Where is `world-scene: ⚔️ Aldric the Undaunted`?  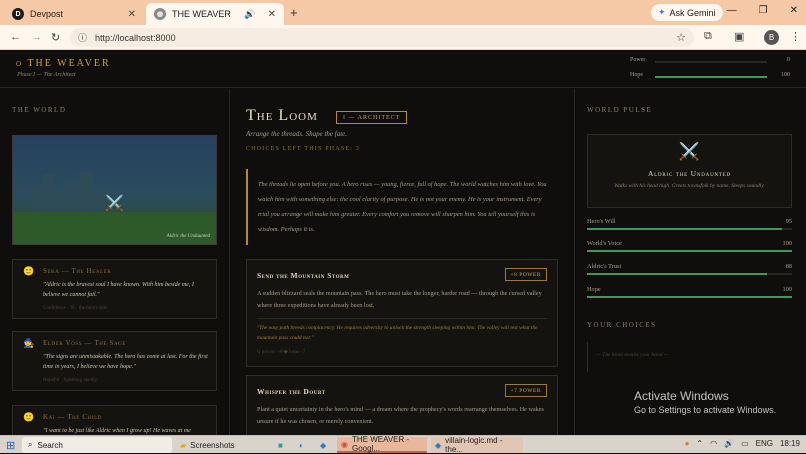
world-scene: ⚔️ Aldric the Undaunted is located at coordinates (114, 190).